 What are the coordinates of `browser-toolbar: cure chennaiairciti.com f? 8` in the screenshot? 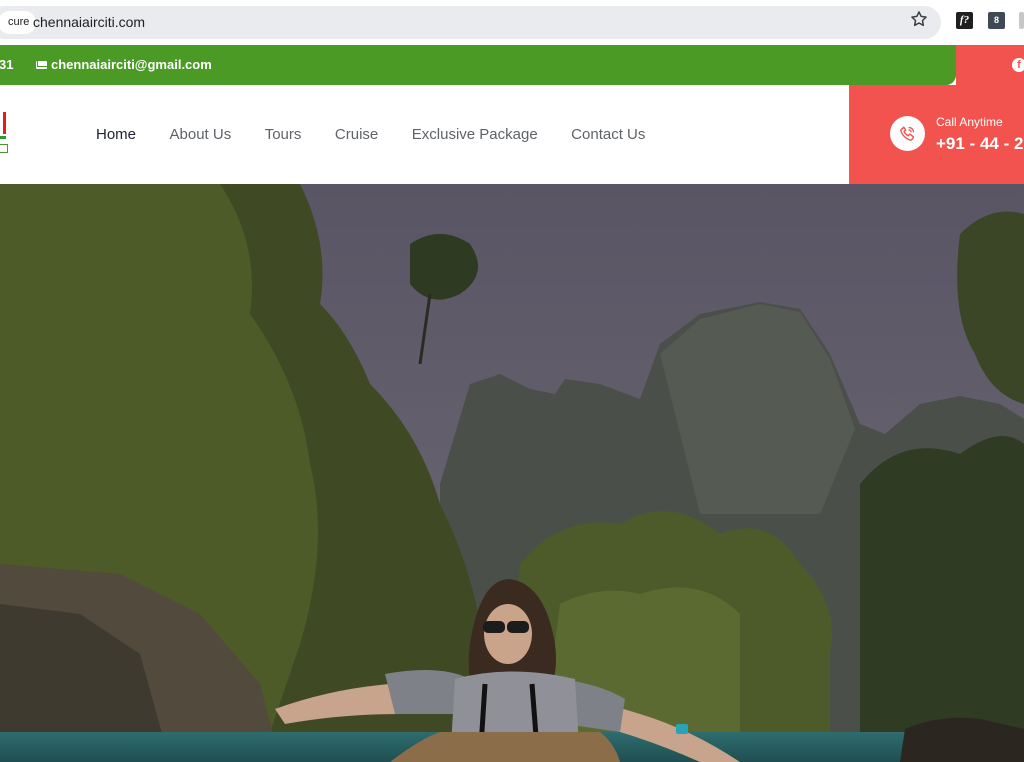 It's located at (512, 22).